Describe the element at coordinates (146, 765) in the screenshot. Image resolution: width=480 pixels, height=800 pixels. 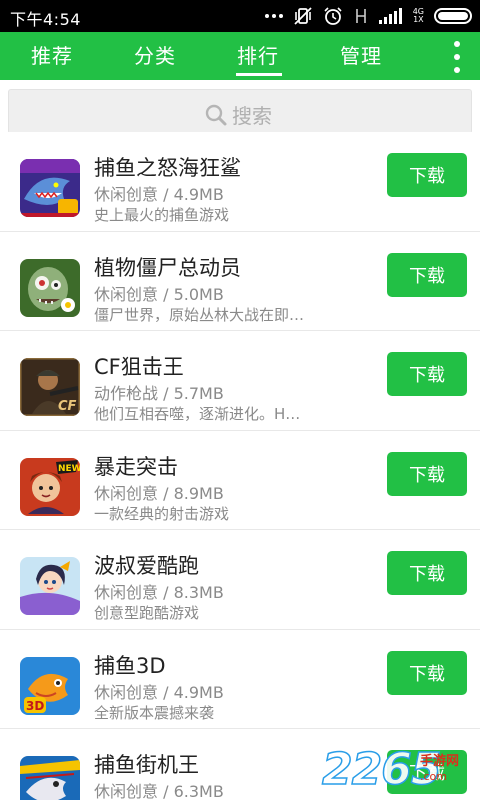
I see `app-name: 捕鱼街机王` at that location.